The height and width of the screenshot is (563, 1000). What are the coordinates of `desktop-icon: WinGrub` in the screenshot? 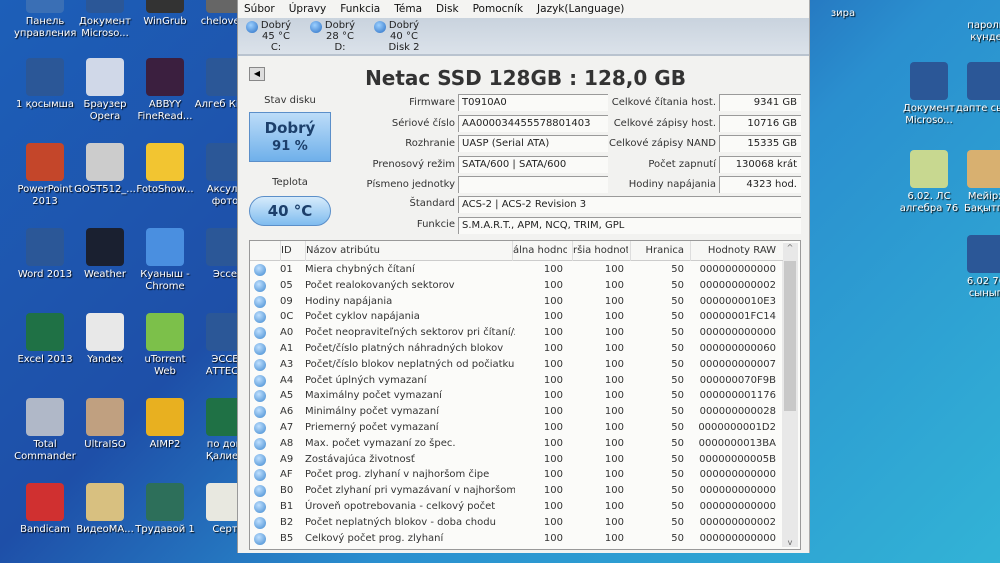 It's located at (165, 14).